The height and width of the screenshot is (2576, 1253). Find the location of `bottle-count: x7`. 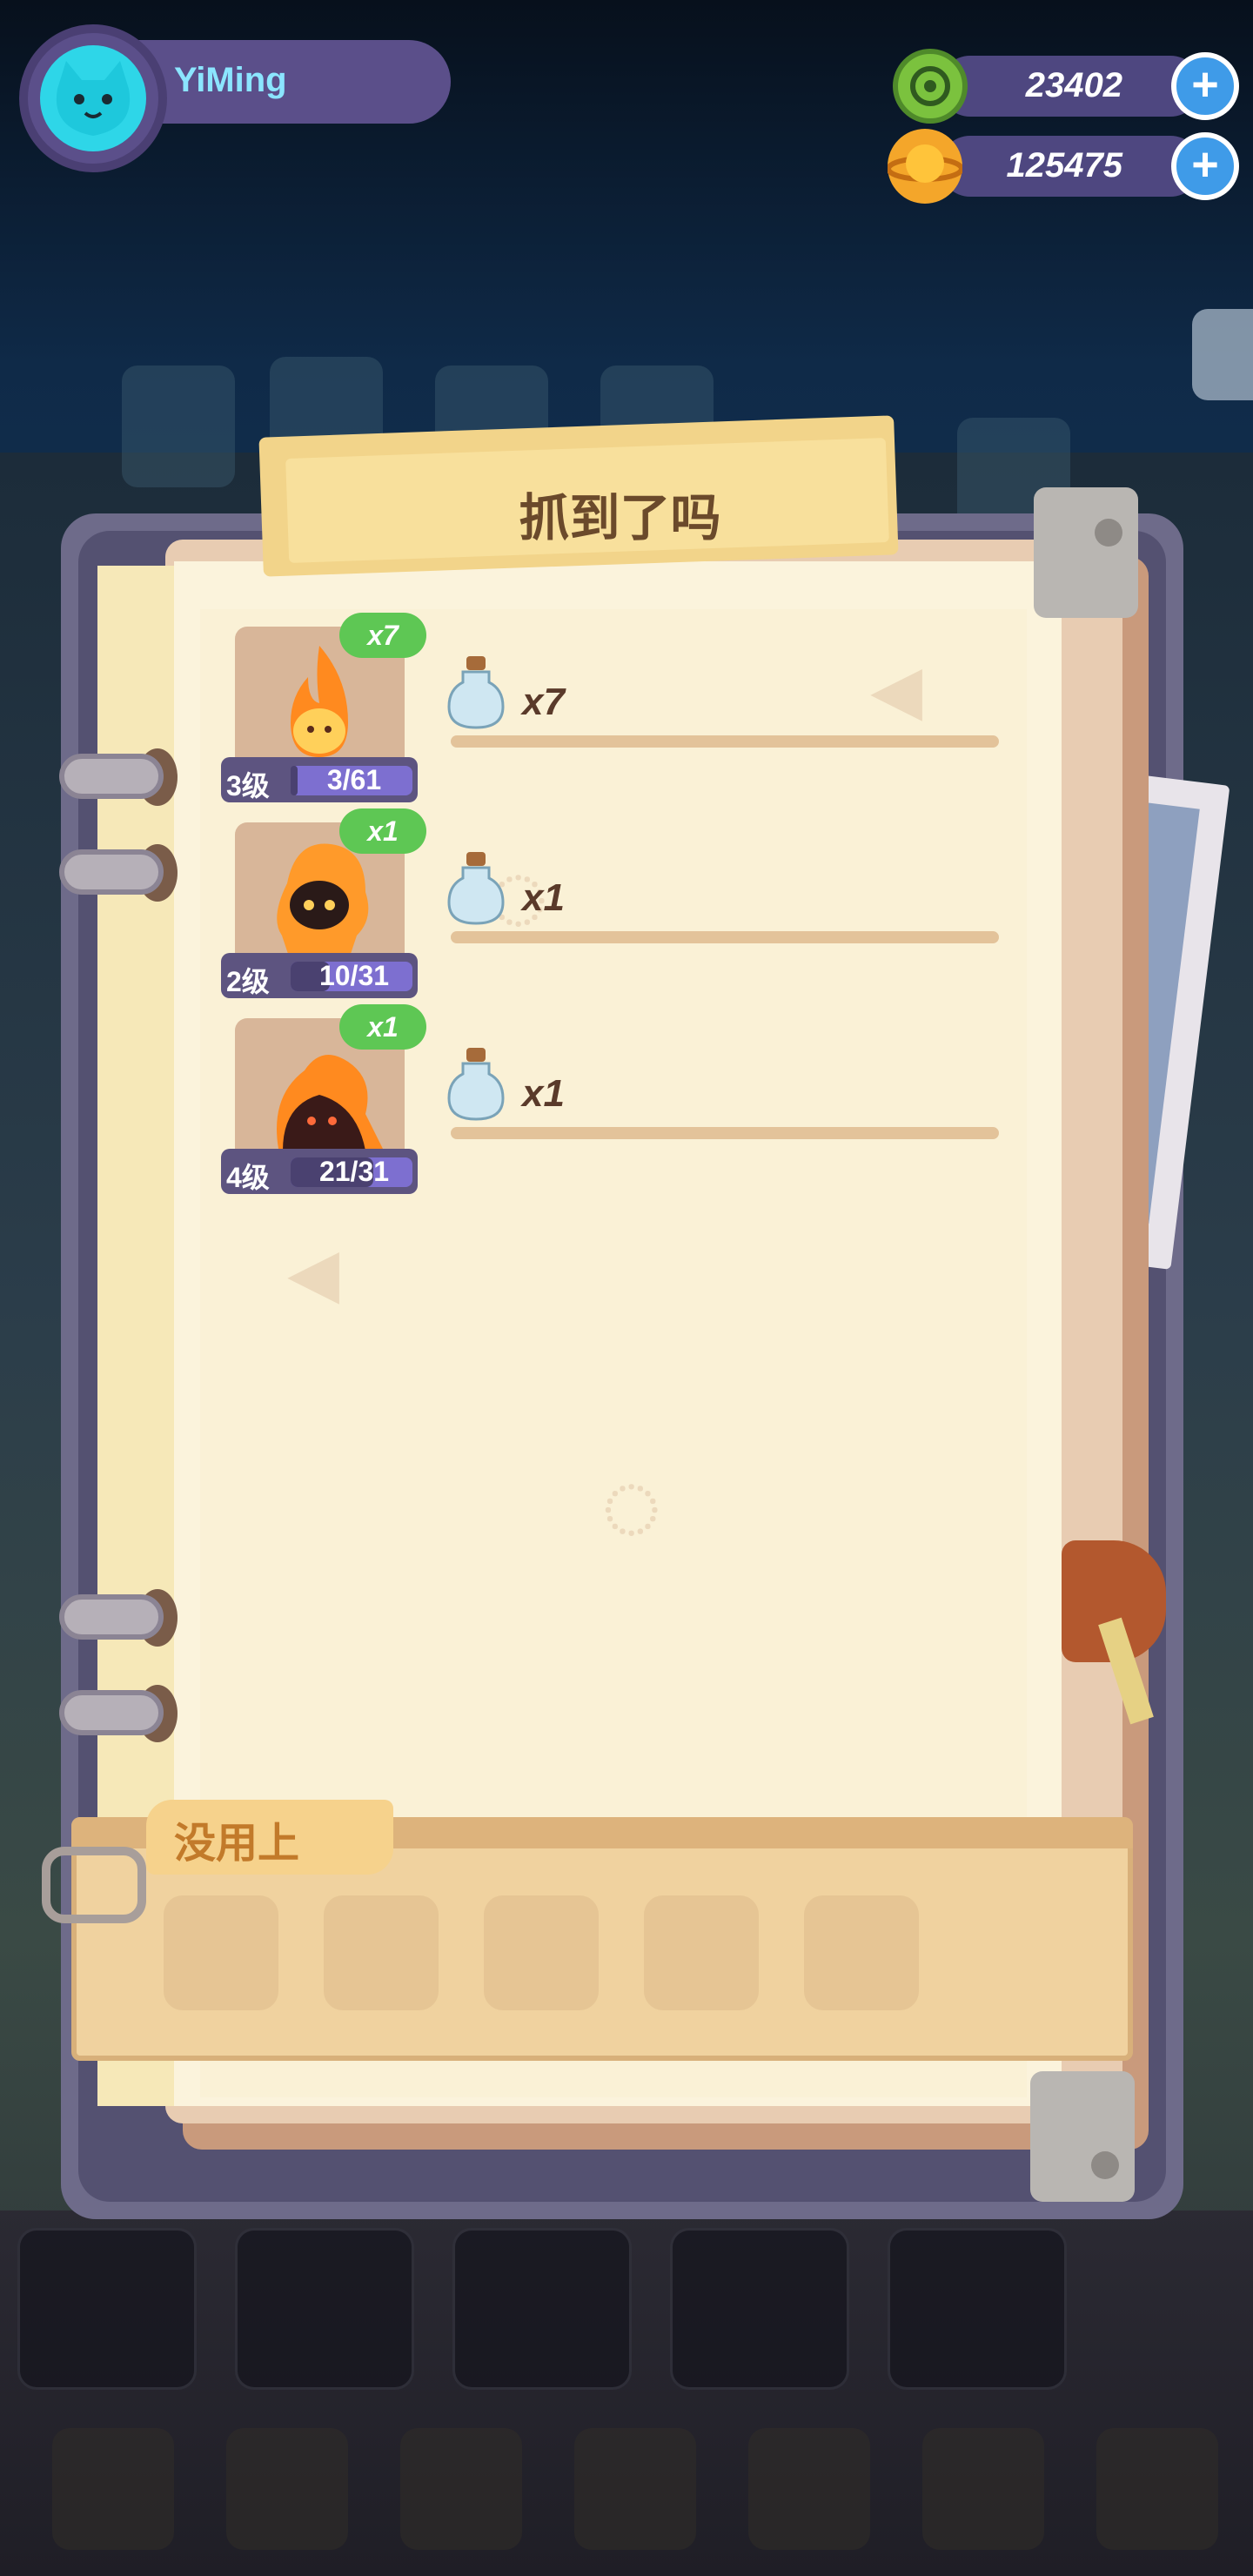

bottle-count: x7 is located at coordinates (543, 702).